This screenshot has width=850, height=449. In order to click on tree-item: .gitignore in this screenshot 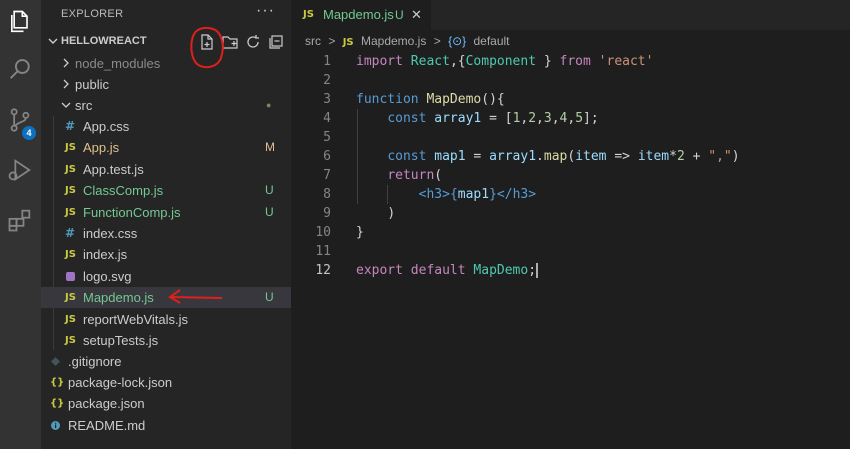, I will do `click(166, 361)`.